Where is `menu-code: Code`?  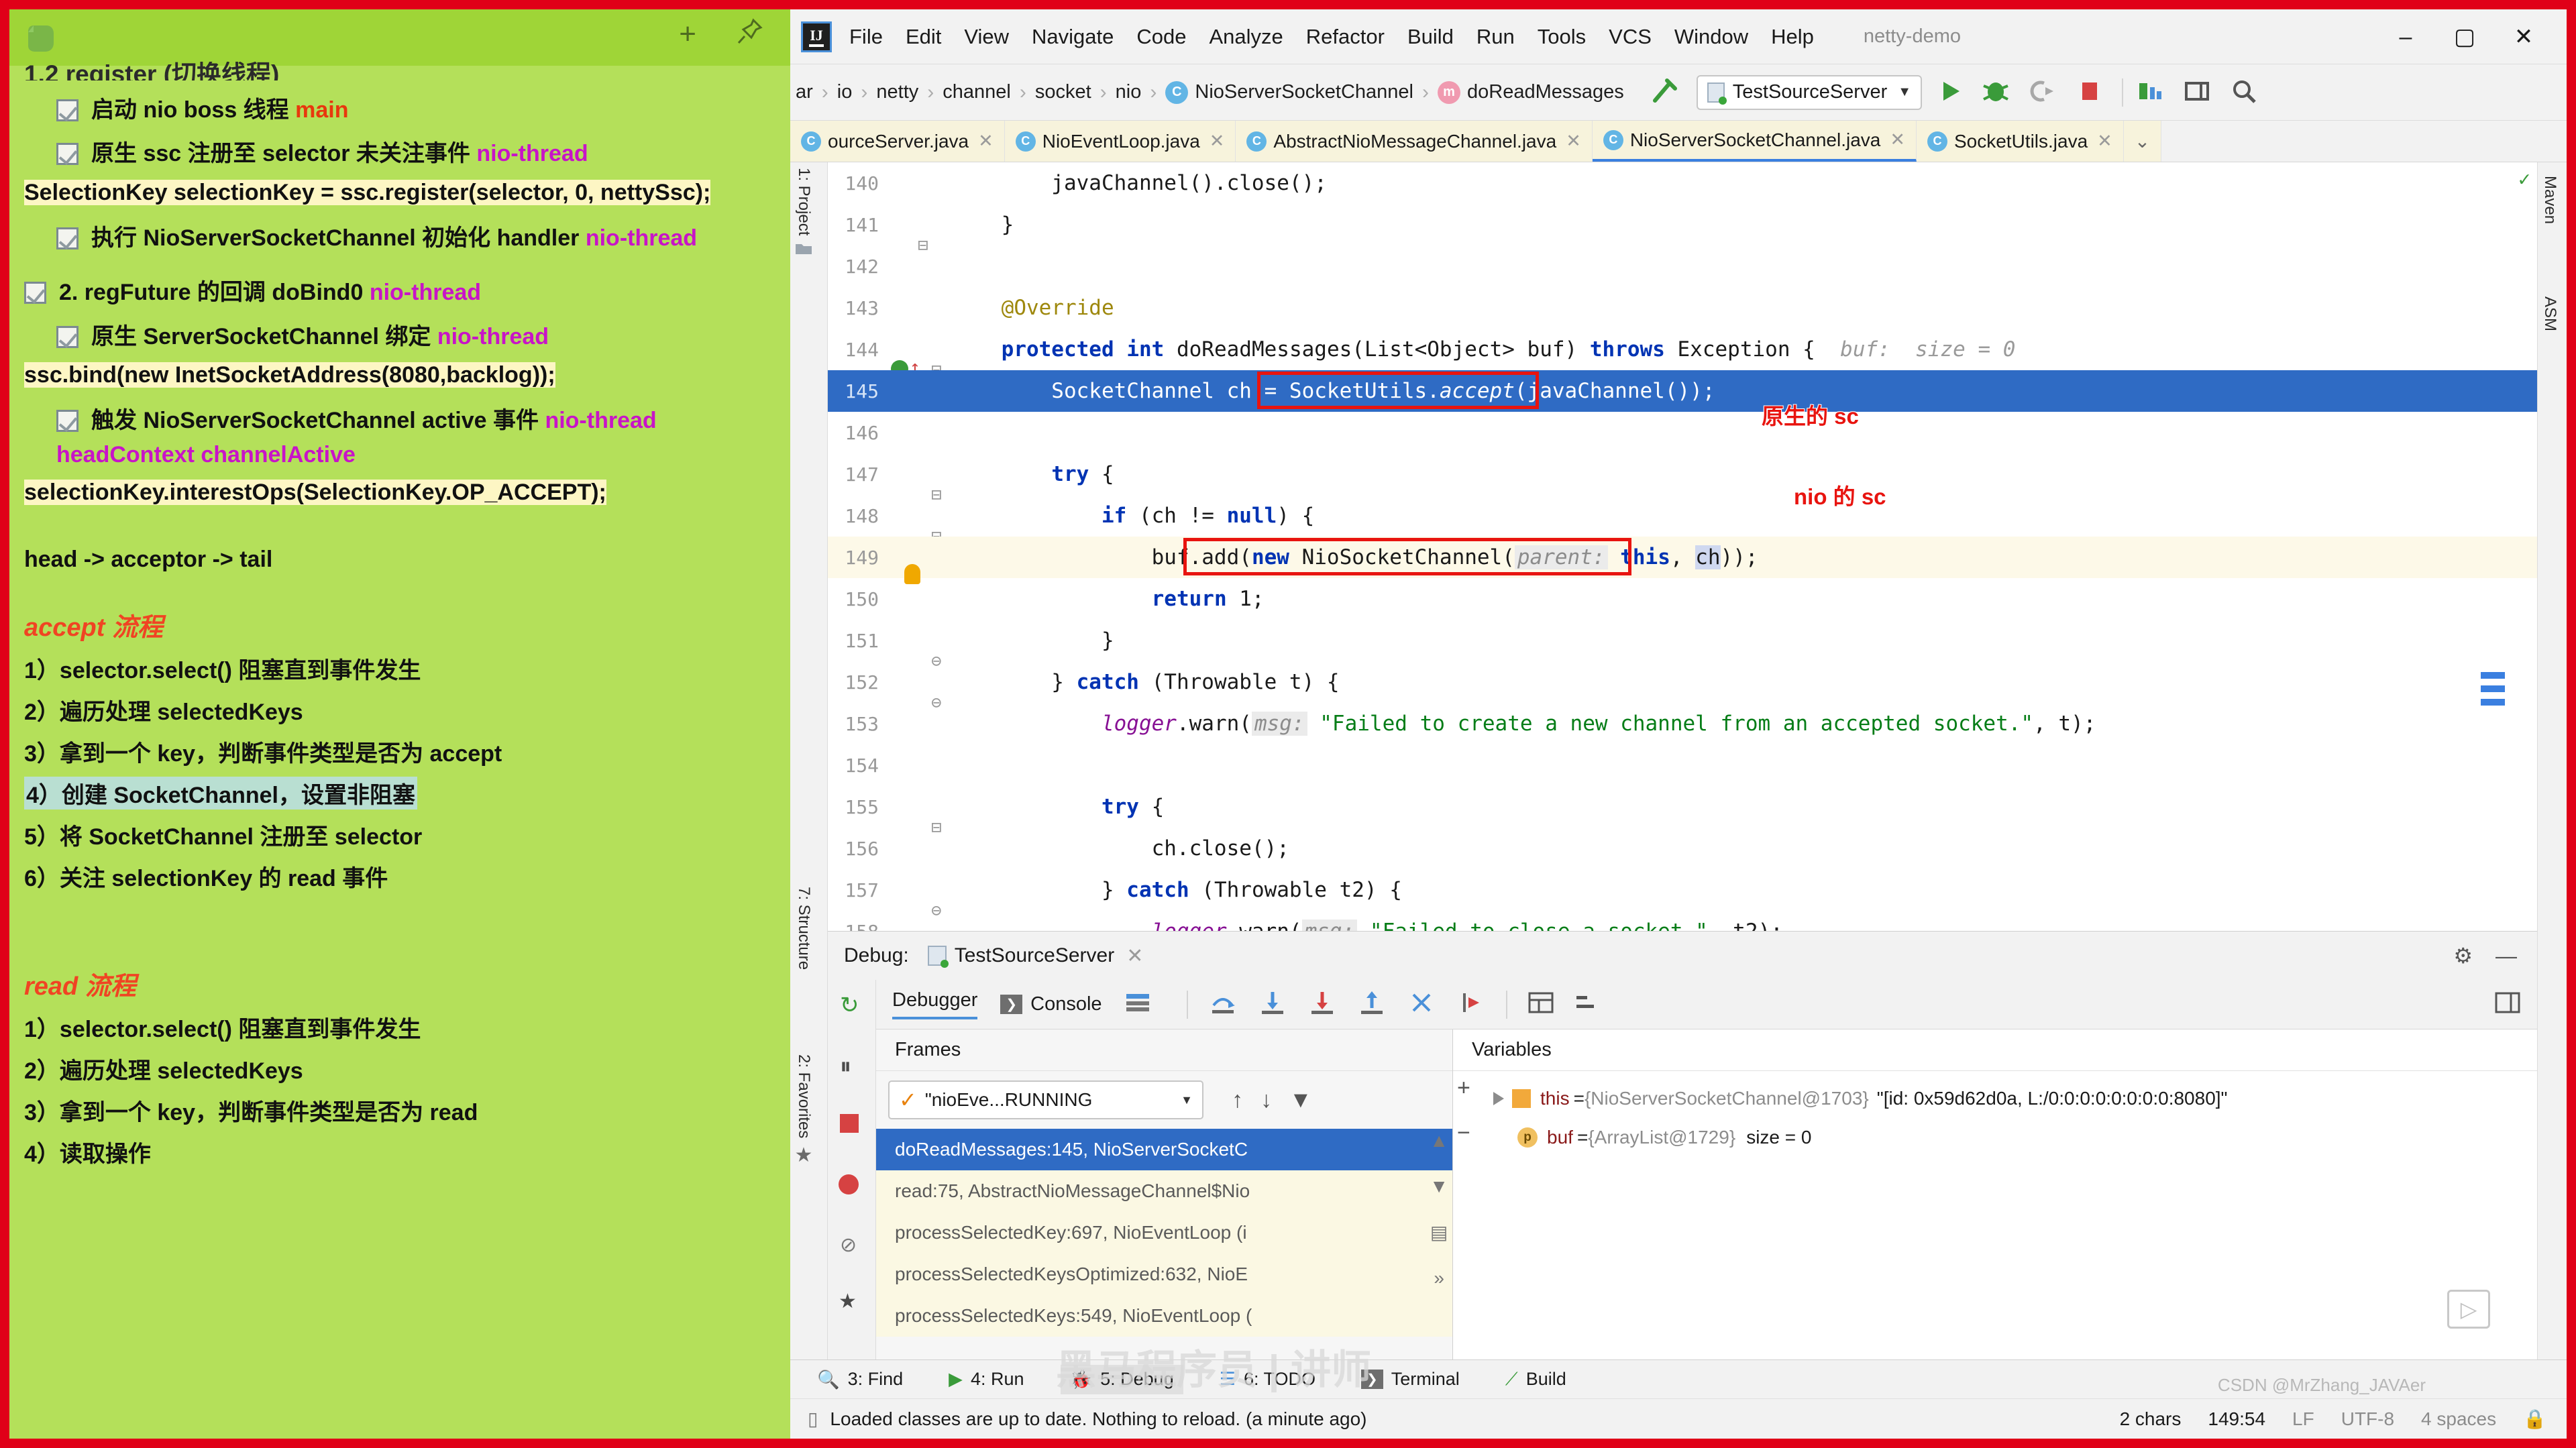 menu-code: Code is located at coordinates (1161, 37).